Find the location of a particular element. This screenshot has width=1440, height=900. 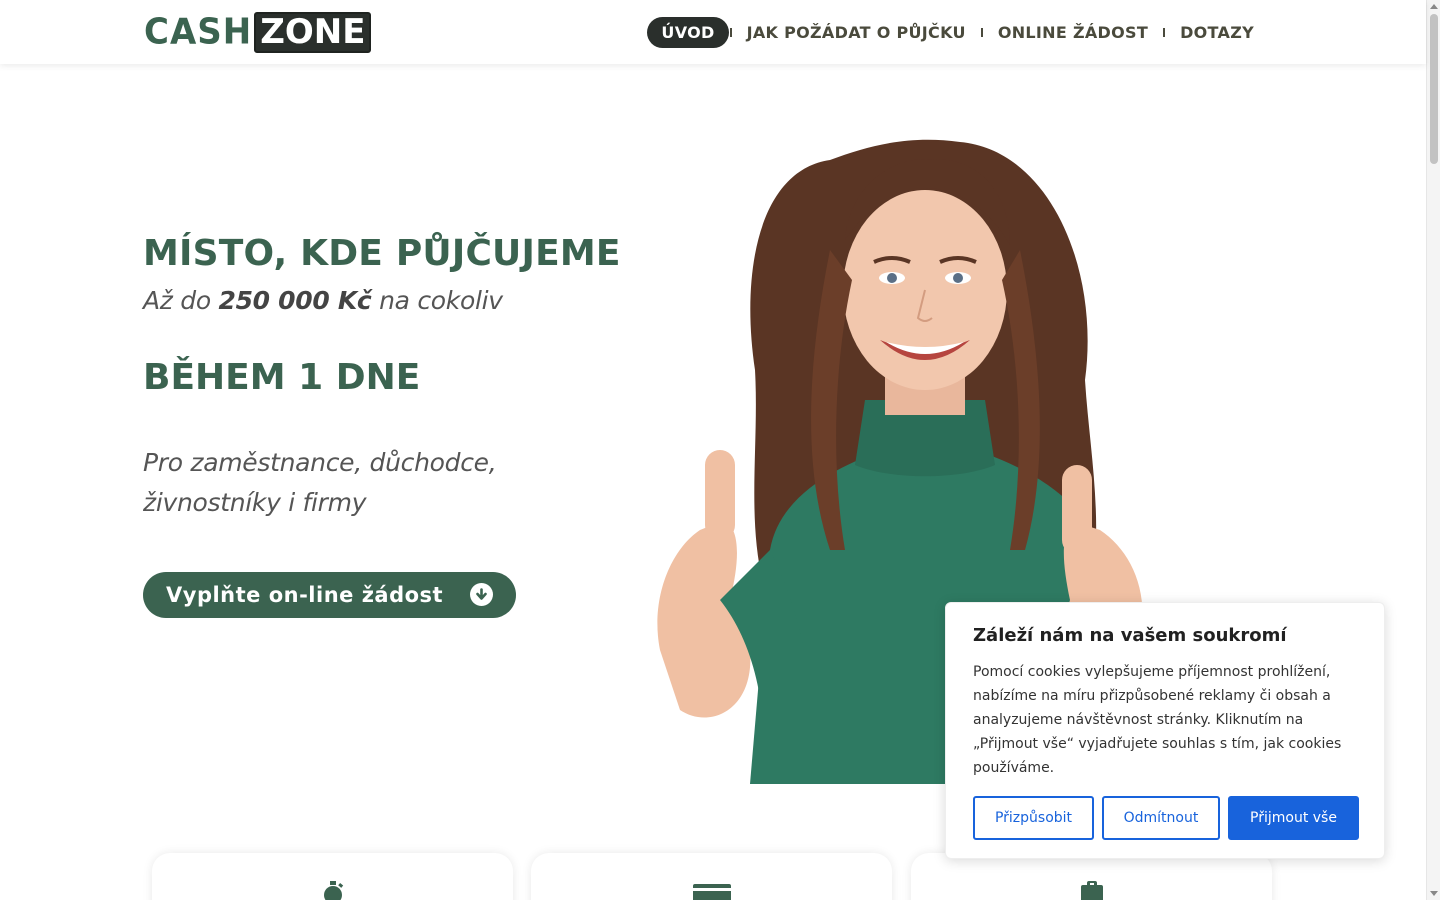

scrollbar-thumb is located at coordinates (1434, 89).